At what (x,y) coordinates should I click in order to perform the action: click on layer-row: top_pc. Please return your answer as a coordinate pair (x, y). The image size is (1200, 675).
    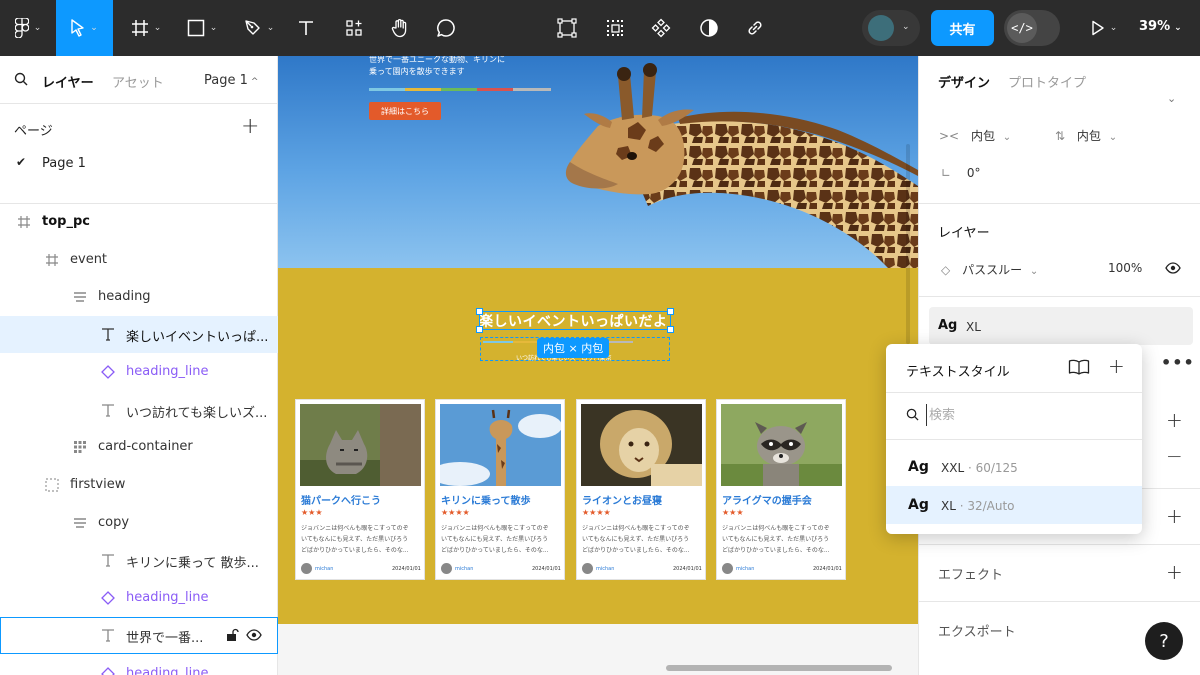
    Looking at the image, I should click on (139, 222).